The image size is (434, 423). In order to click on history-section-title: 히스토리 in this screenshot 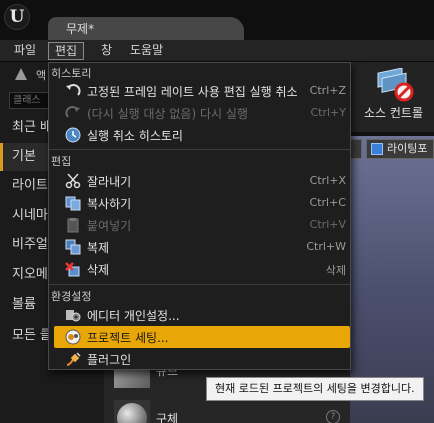, I will do `click(71, 73)`.